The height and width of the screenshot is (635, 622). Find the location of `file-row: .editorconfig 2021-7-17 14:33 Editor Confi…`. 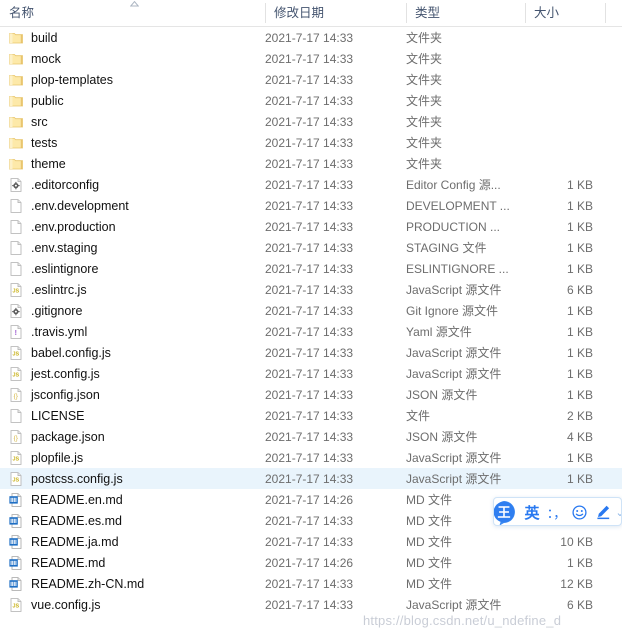

file-row: .editorconfig 2021-7-17 14:33 Editor Confi… is located at coordinates (311, 184).